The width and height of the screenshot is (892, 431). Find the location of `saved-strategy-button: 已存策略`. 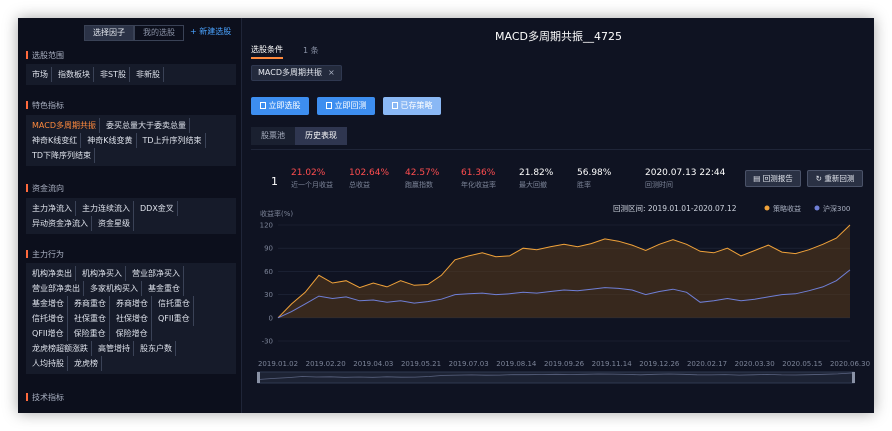

saved-strategy-button: 已存策略 is located at coordinates (412, 106).